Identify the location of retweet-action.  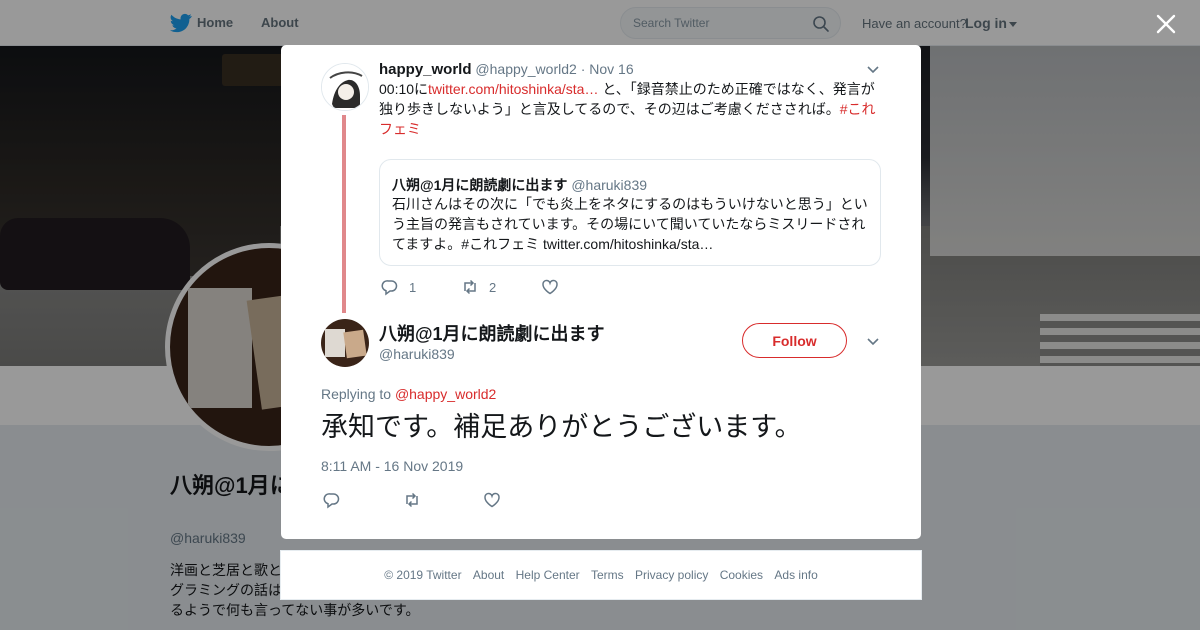
(412, 500).